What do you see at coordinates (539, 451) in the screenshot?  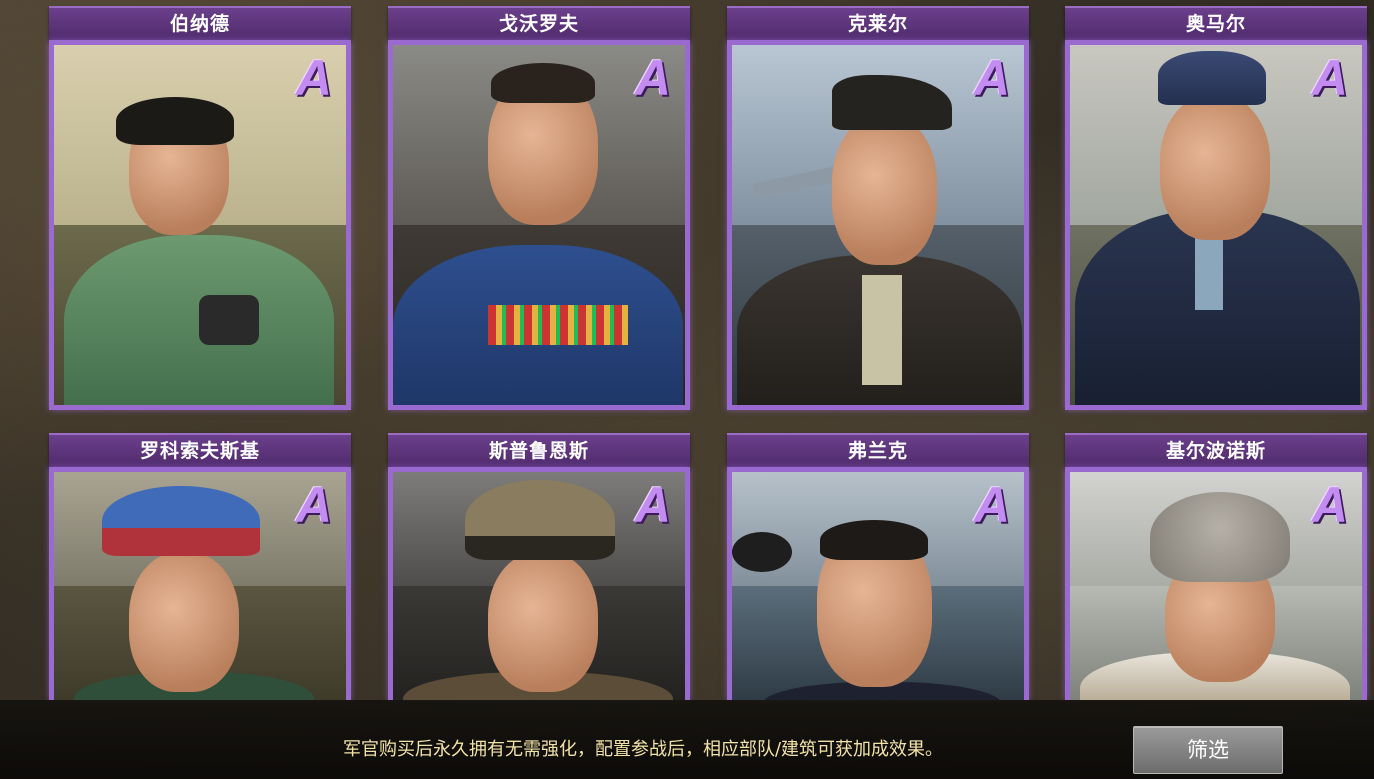 I see `officer-name: 斯普鲁恩斯` at bounding box center [539, 451].